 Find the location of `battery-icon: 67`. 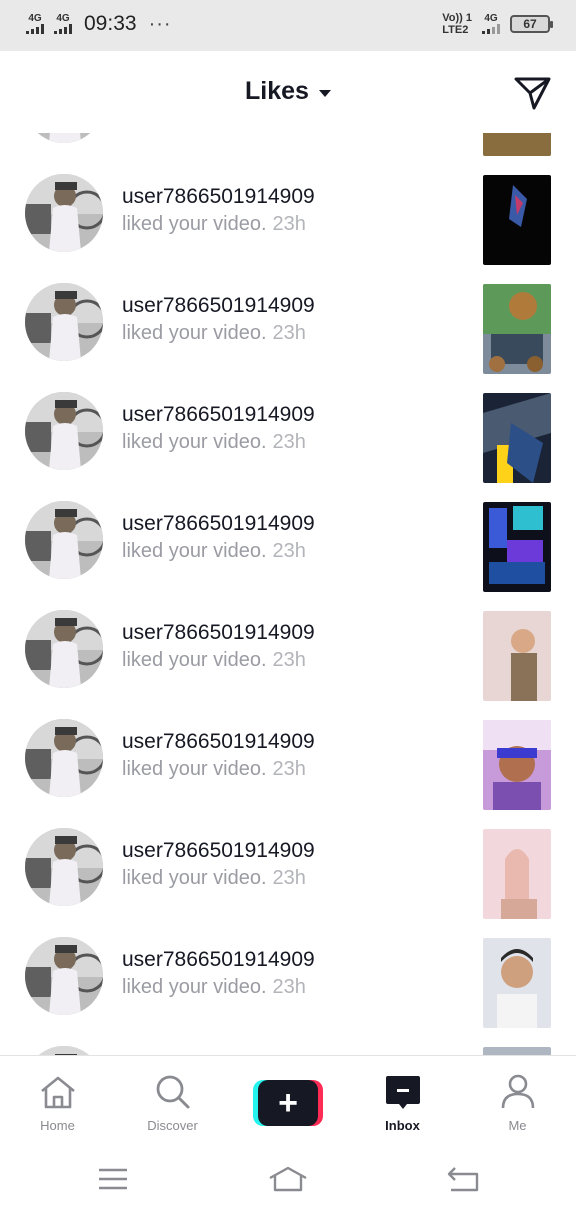

battery-icon: 67 is located at coordinates (531, 24).